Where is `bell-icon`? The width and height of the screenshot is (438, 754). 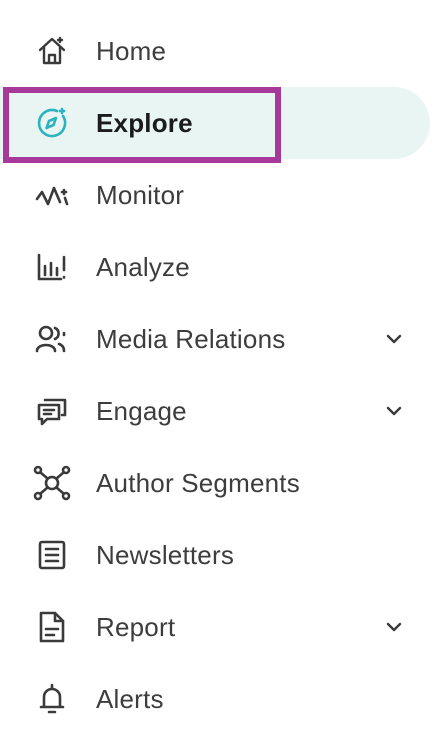
bell-icon is located at coordinates (52, 699).